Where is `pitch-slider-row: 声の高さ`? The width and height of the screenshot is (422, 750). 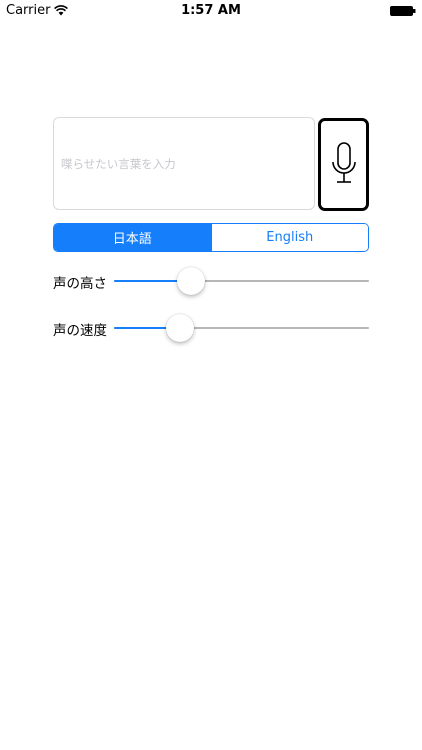
pitch-slider-row: 声の高さ is located at coordinates (211, 281).